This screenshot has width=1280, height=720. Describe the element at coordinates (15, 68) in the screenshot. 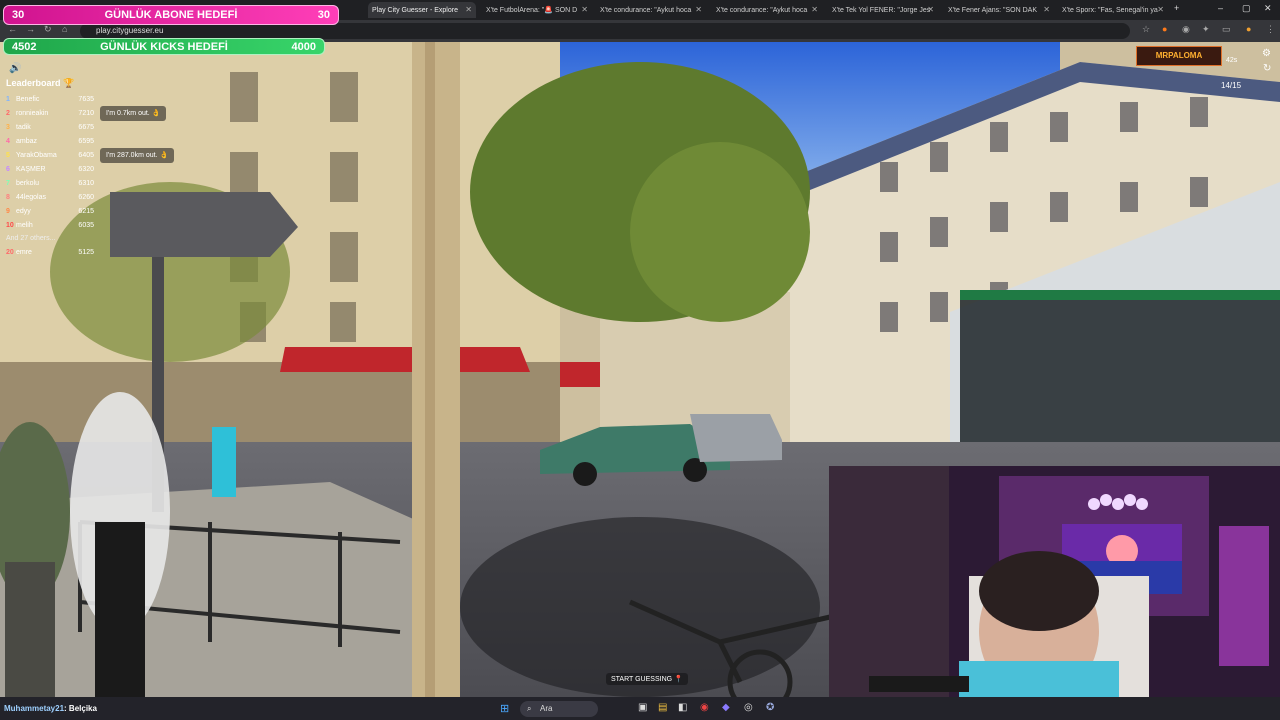

I see `sound-icon: 🔊` at that location.